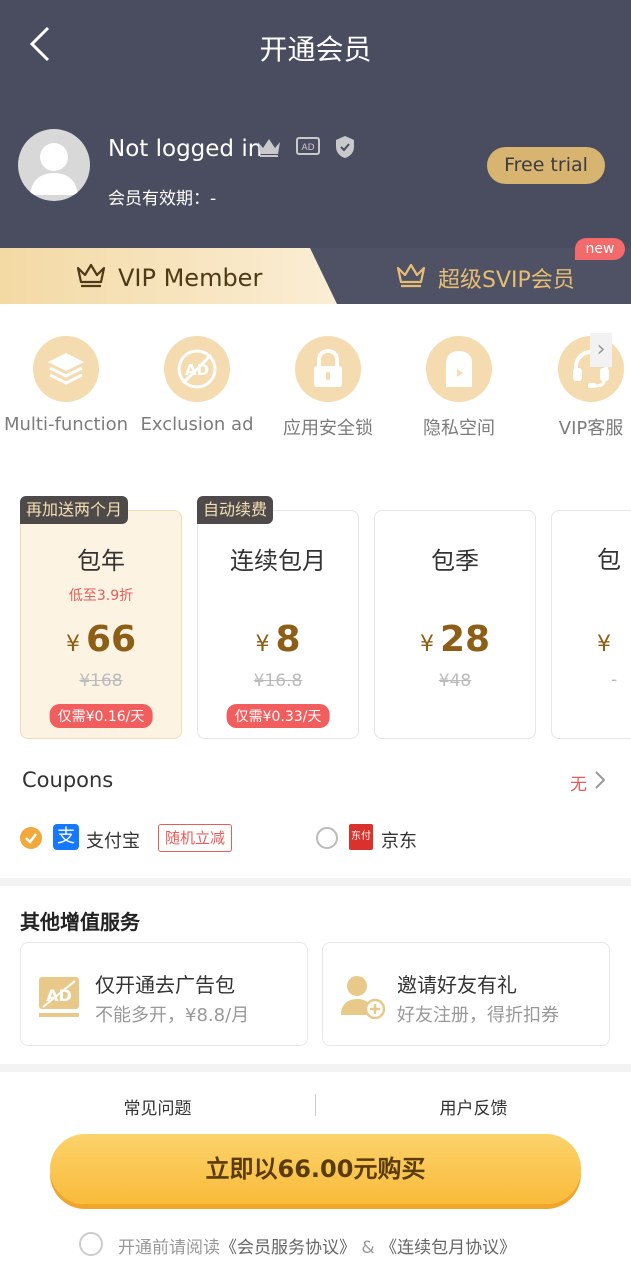 This screenshot has height=1280, width=631. Describe the element at coordinates (546, 165) in the screenshot. I see `free-trial-button: Free trial` at that location.